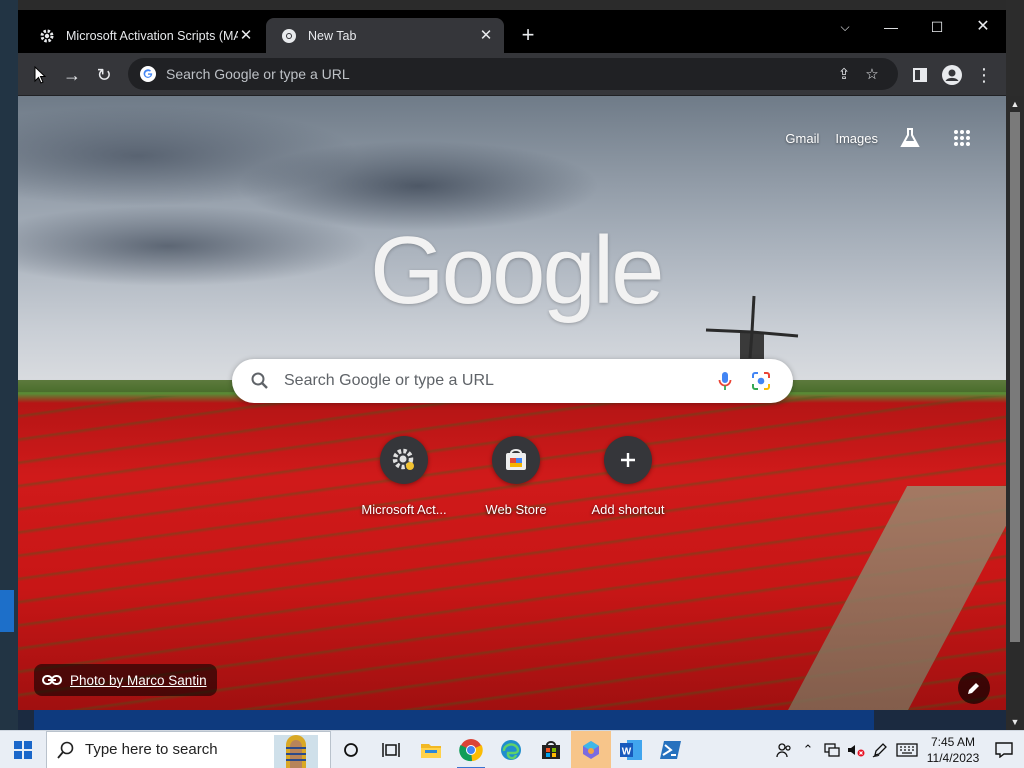 The width and height of the screenshot is (1024, 768). Describe the element at coordinates (332, 35) in the screenshot. I see `tab-title: New Tab` at that location.